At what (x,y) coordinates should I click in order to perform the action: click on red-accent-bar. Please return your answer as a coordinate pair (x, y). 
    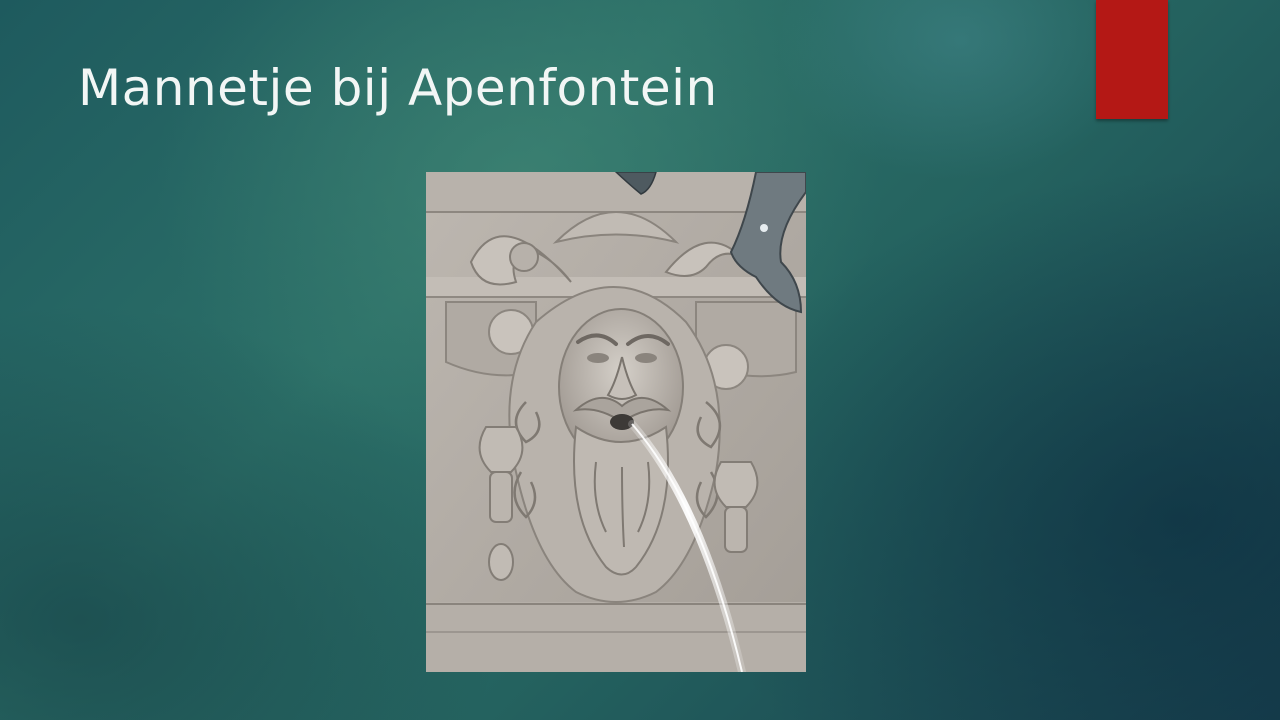
    Looking at the image, I should click on (1132, 59).